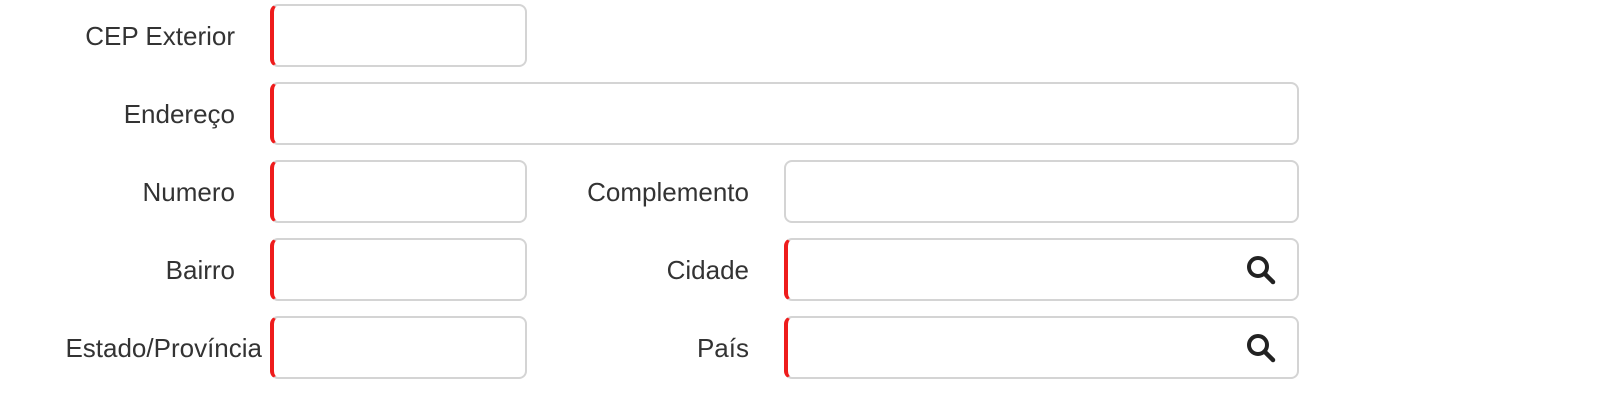 The image size is (1600, 404). I want to click on estado-provincia-field, so click(398, 347).